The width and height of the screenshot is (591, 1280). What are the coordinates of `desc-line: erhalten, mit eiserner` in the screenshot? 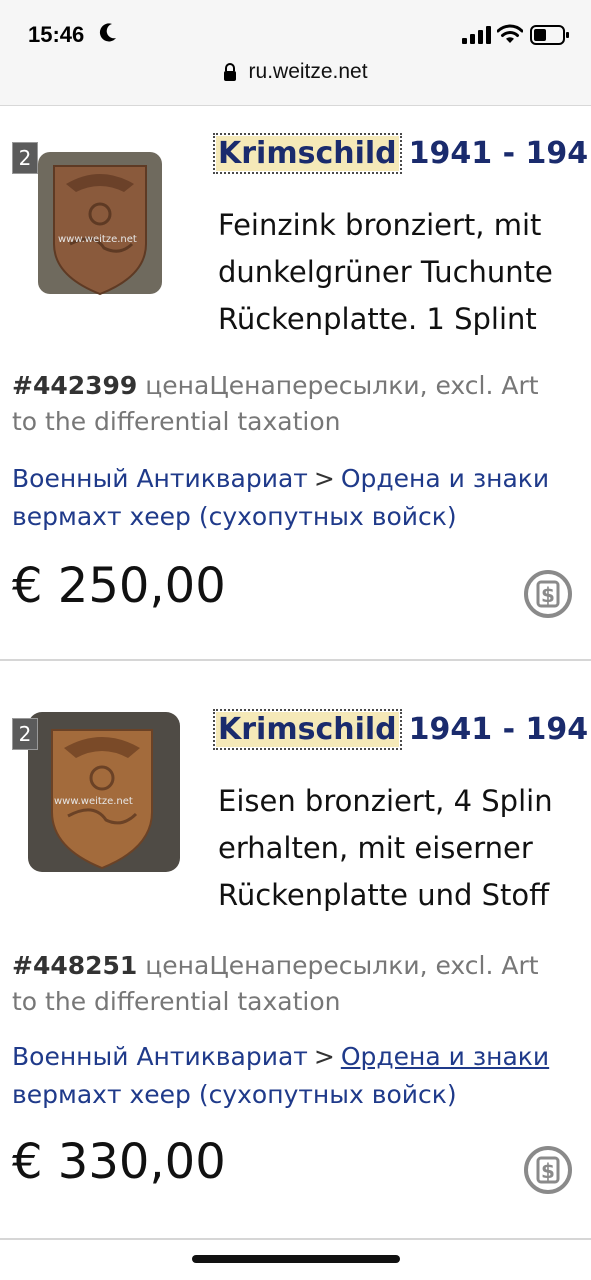 It's located at (375, 848).